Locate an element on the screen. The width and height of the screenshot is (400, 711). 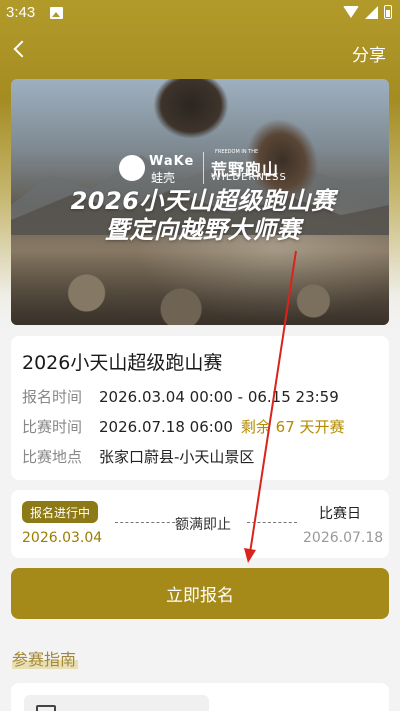
banner-title-line1: 2026小天山超级跑山赛 is located at coordinates (203, 201).